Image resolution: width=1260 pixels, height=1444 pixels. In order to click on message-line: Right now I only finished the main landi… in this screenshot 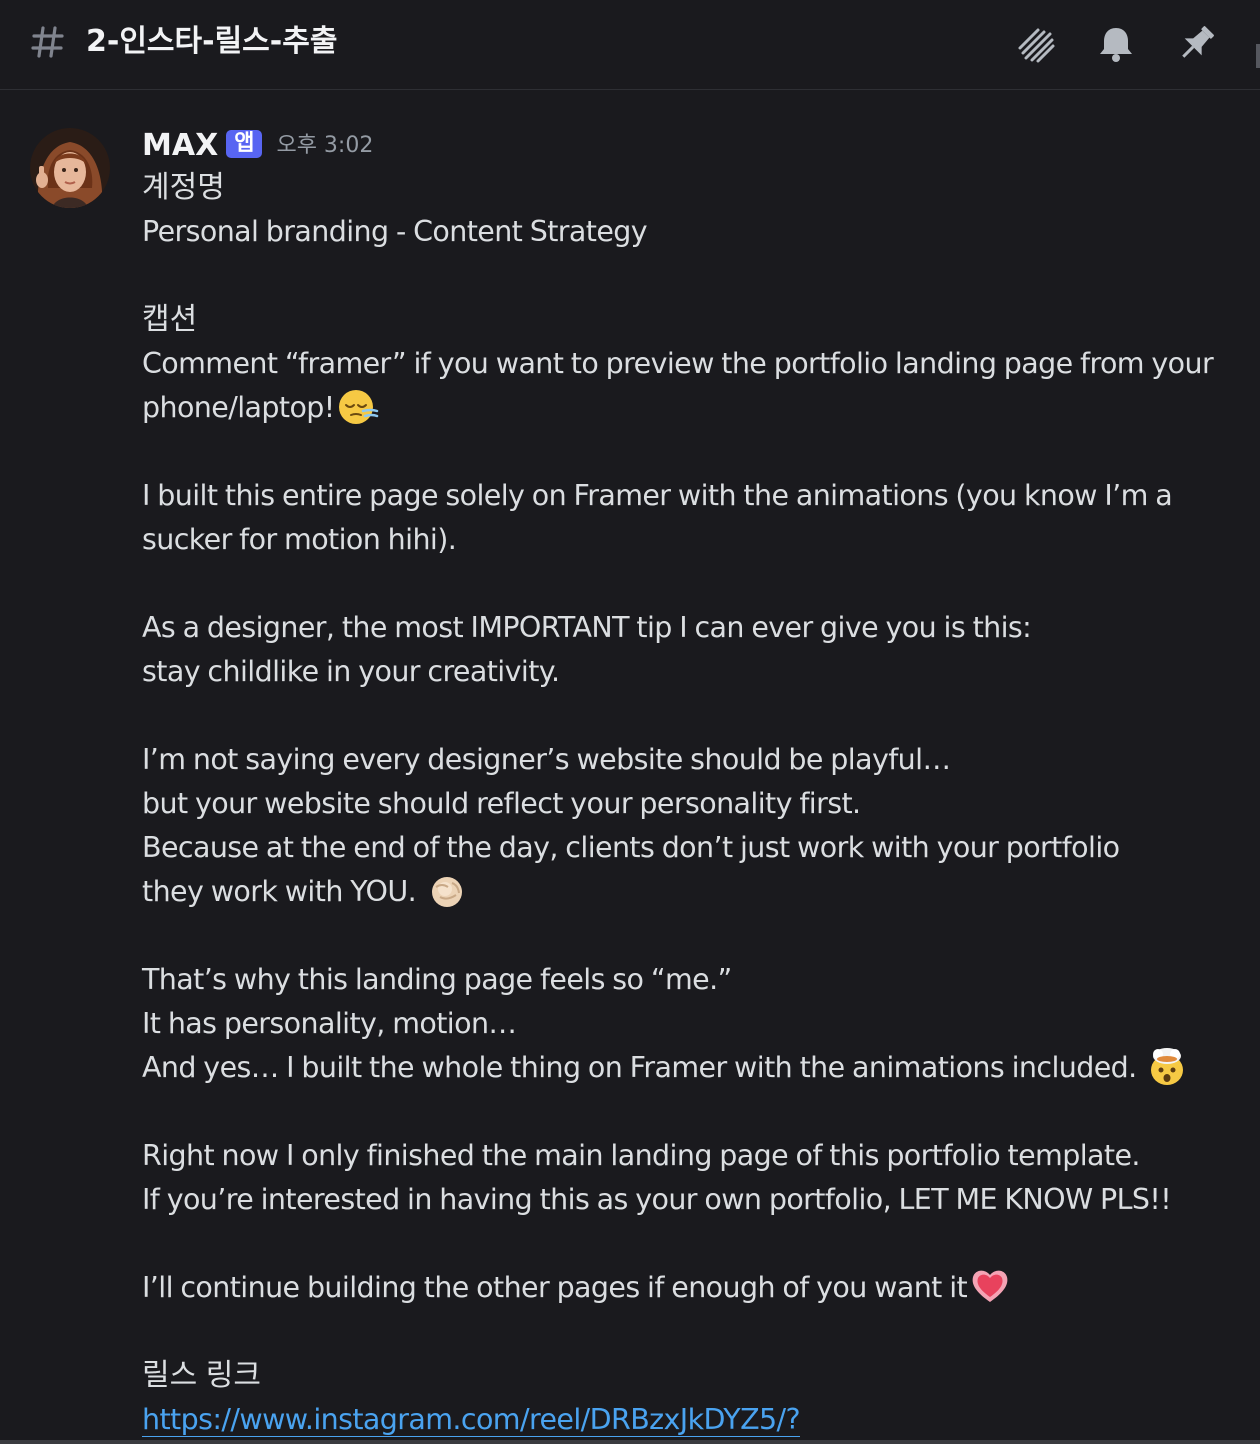, I will do `click(641, 1155)`.